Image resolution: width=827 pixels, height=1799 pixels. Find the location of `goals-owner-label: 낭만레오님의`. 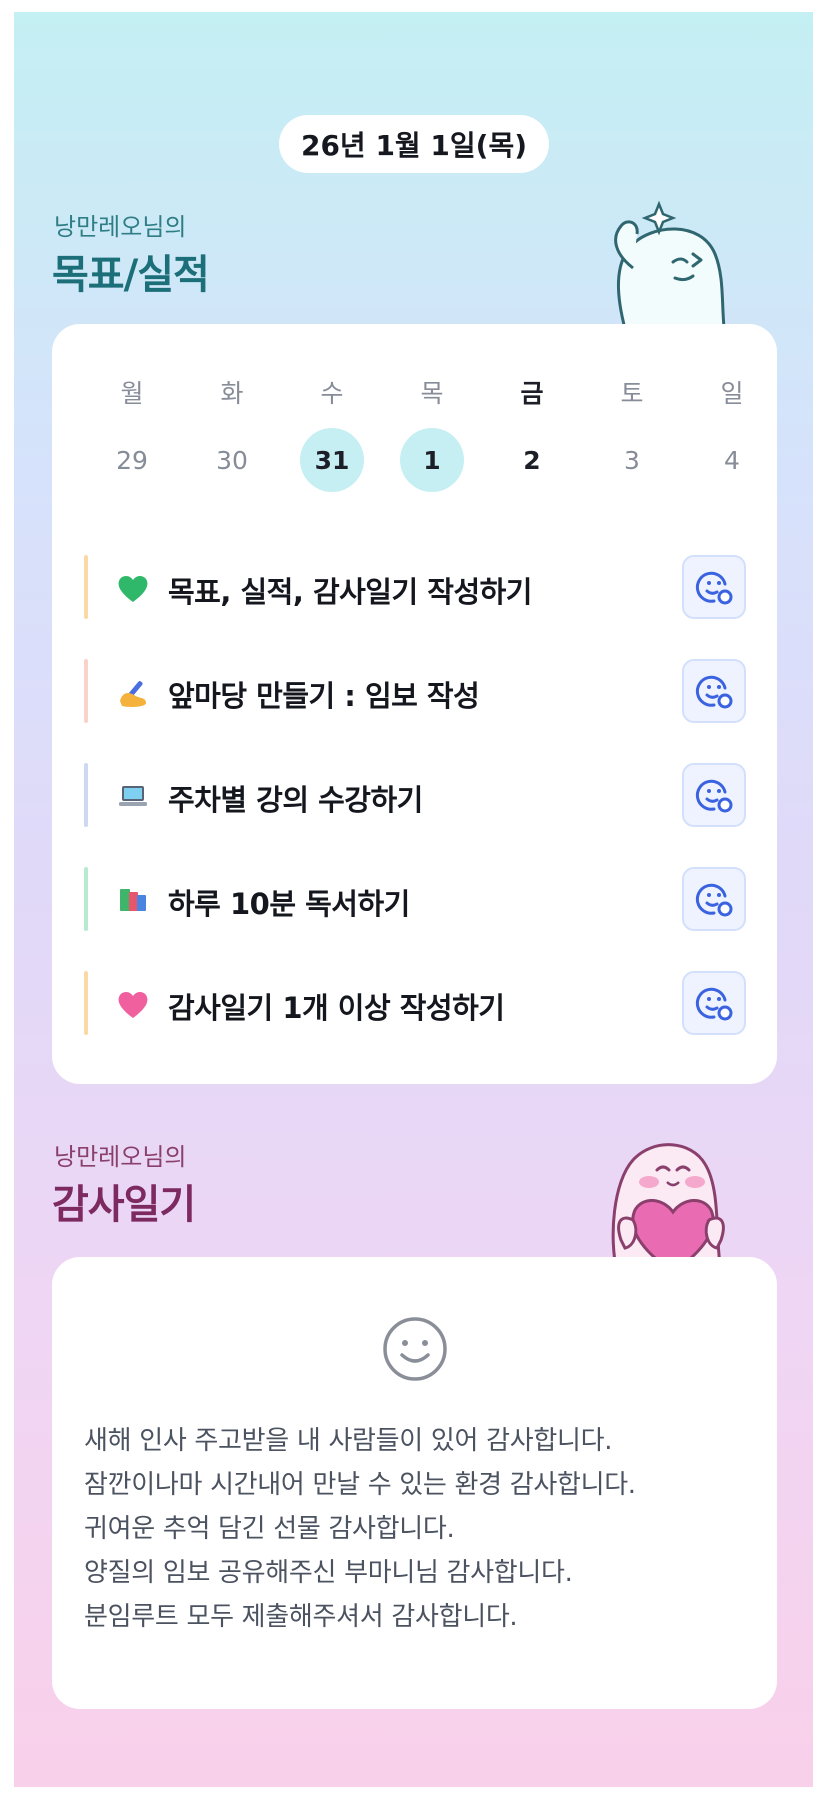

goals-owner-label: 낭만레오님의 is located at coordinates (120, 227).